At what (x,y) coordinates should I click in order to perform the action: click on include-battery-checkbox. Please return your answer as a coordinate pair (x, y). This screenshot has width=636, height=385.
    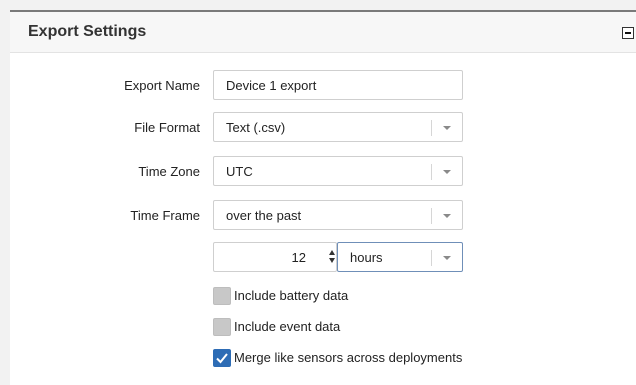
    Looking at the image, I should click on (222, 296).